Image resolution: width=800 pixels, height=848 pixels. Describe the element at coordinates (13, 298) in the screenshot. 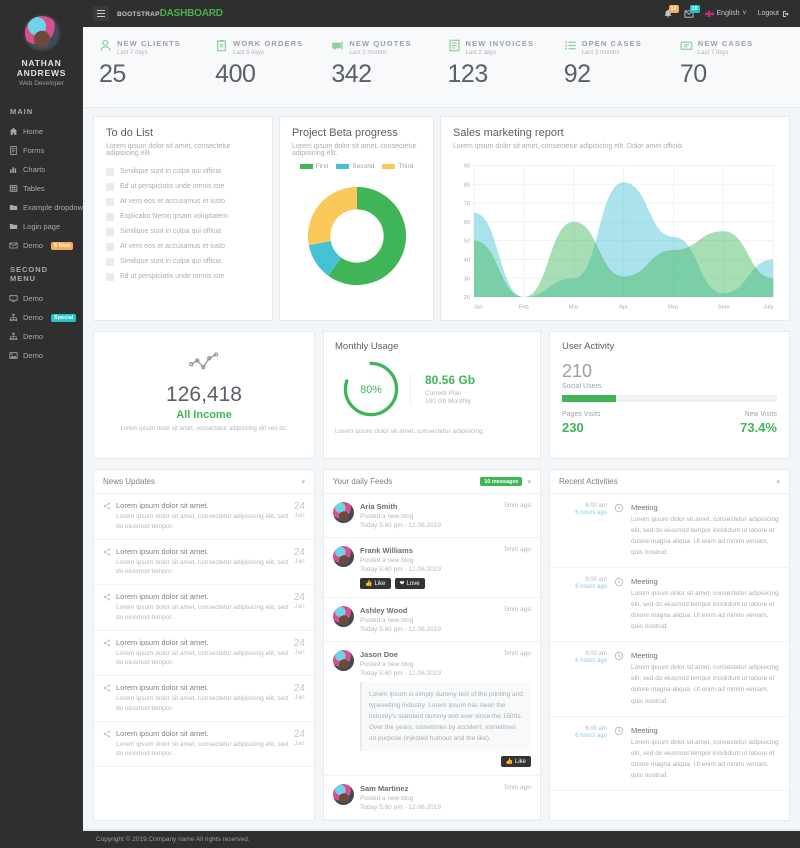

I see `monitor-icon` at that location.